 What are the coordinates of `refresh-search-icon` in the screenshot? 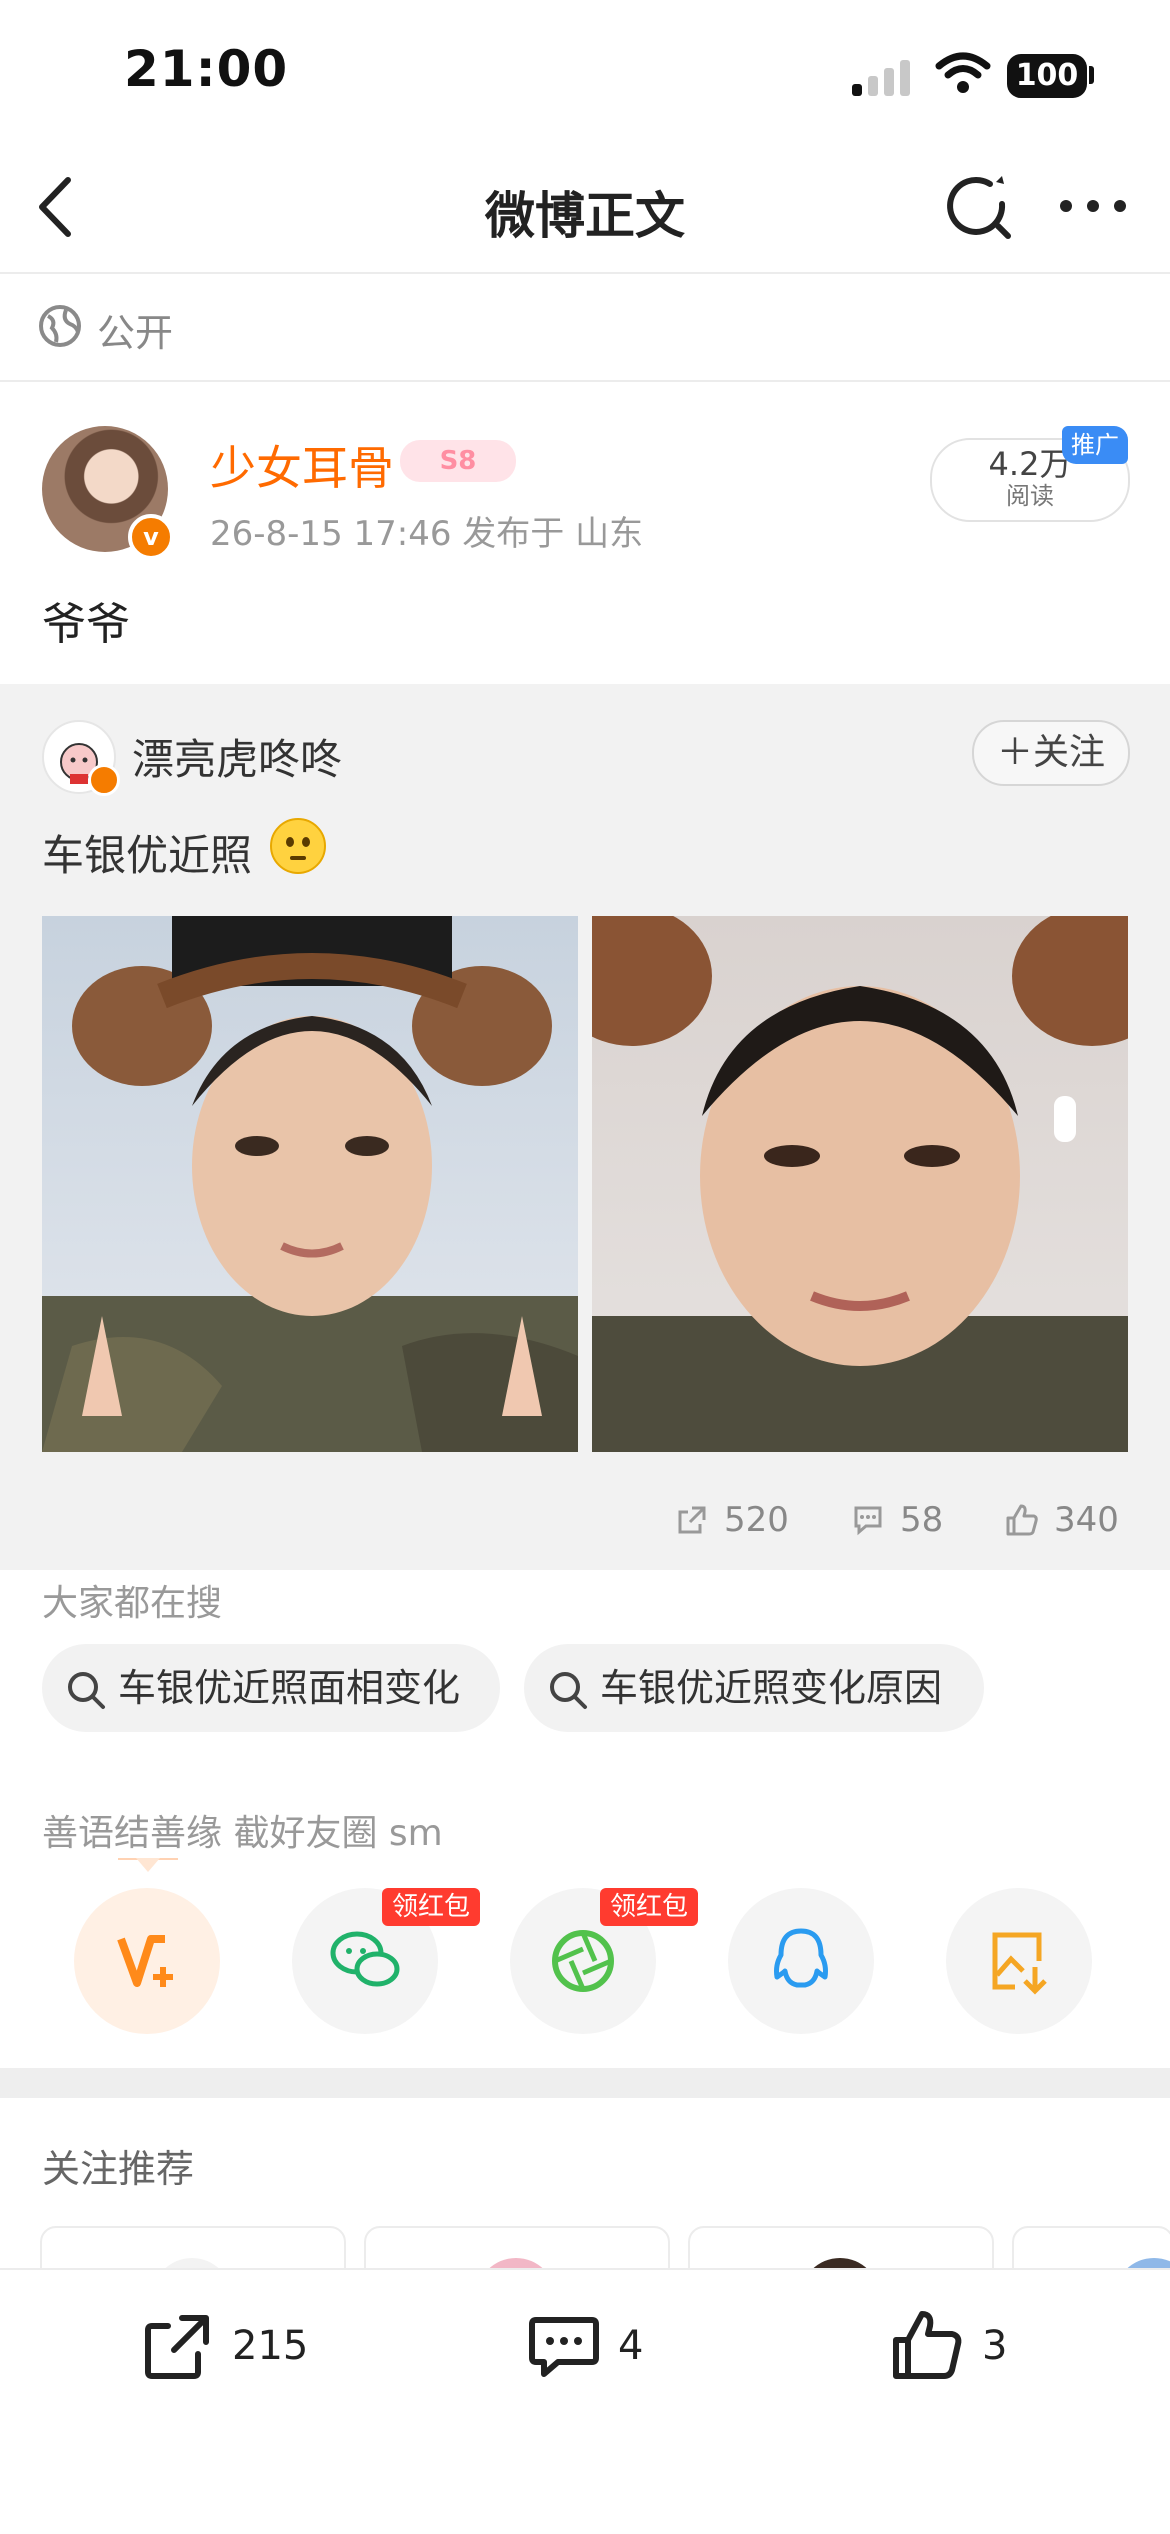 It's located at (980, 208).